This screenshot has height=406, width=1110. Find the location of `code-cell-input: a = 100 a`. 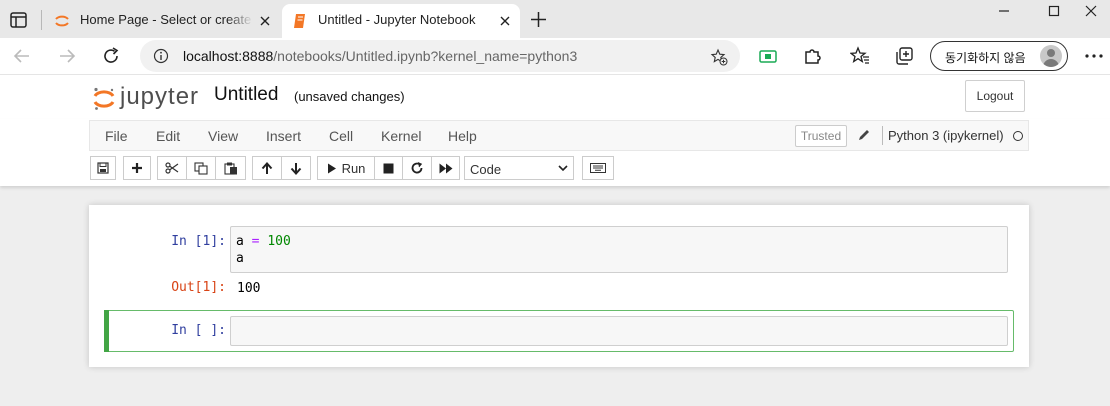

code-cell-input: a = 100 a is located at coordinates (619, 249).